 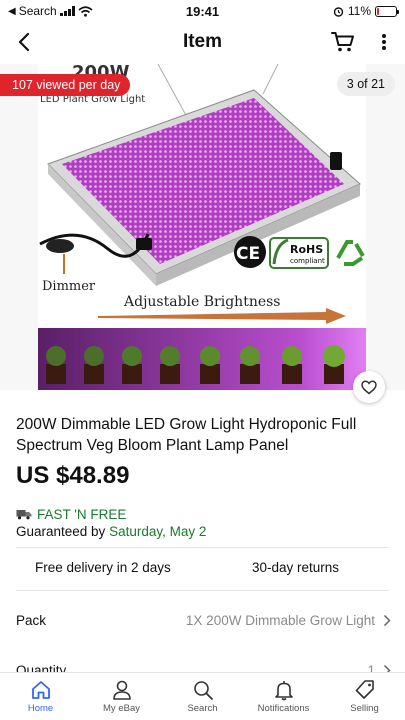 What do you see at coordinates (69, 286) in the screenshot?
I see `dimmer-label-text: Dimmer` at bounding box center [69, 286].